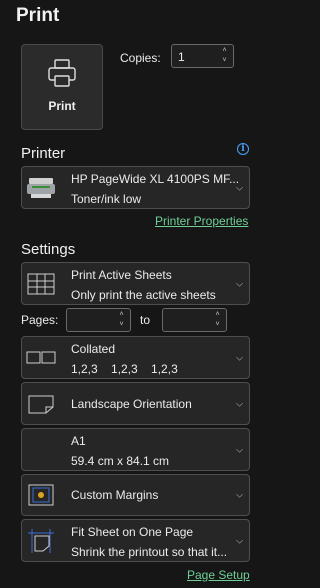  Describe the element at coordinates (38, 15) in the screenshot. I see `page-title: Print` at that location.